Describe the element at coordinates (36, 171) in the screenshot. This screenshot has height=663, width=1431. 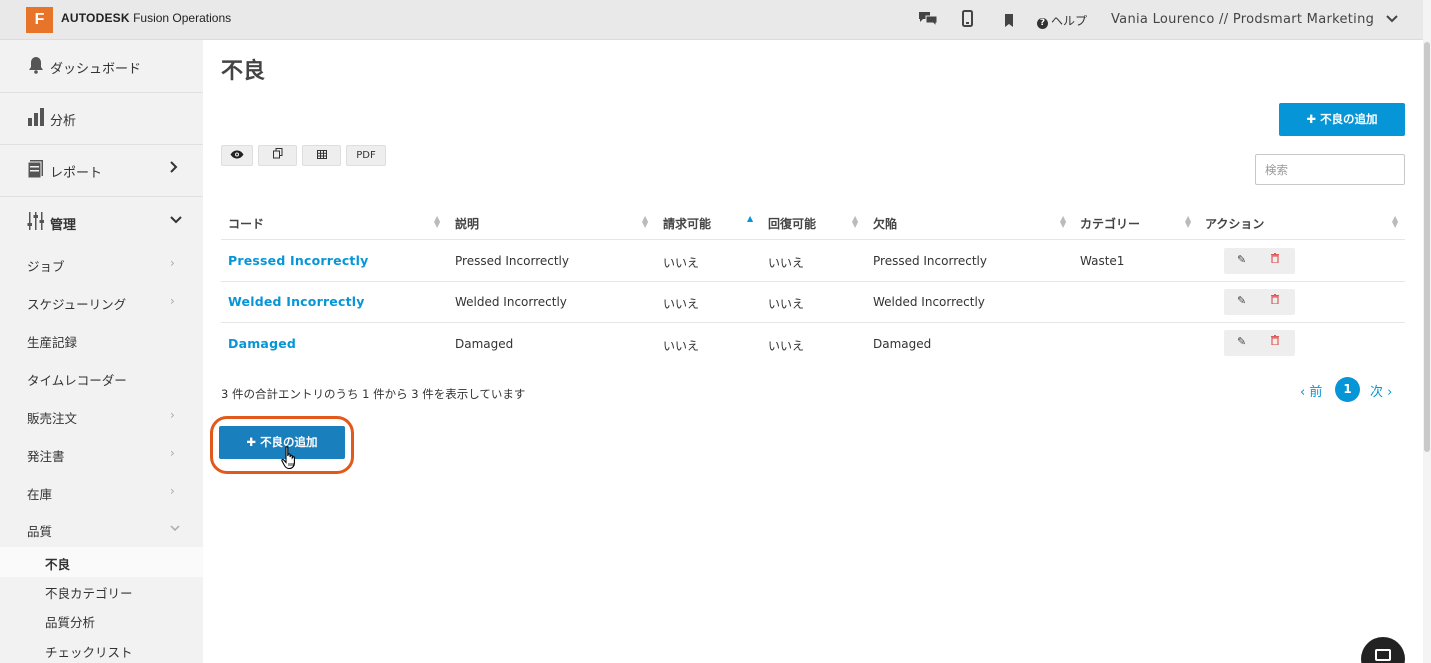
I see `report-icon` at that location.